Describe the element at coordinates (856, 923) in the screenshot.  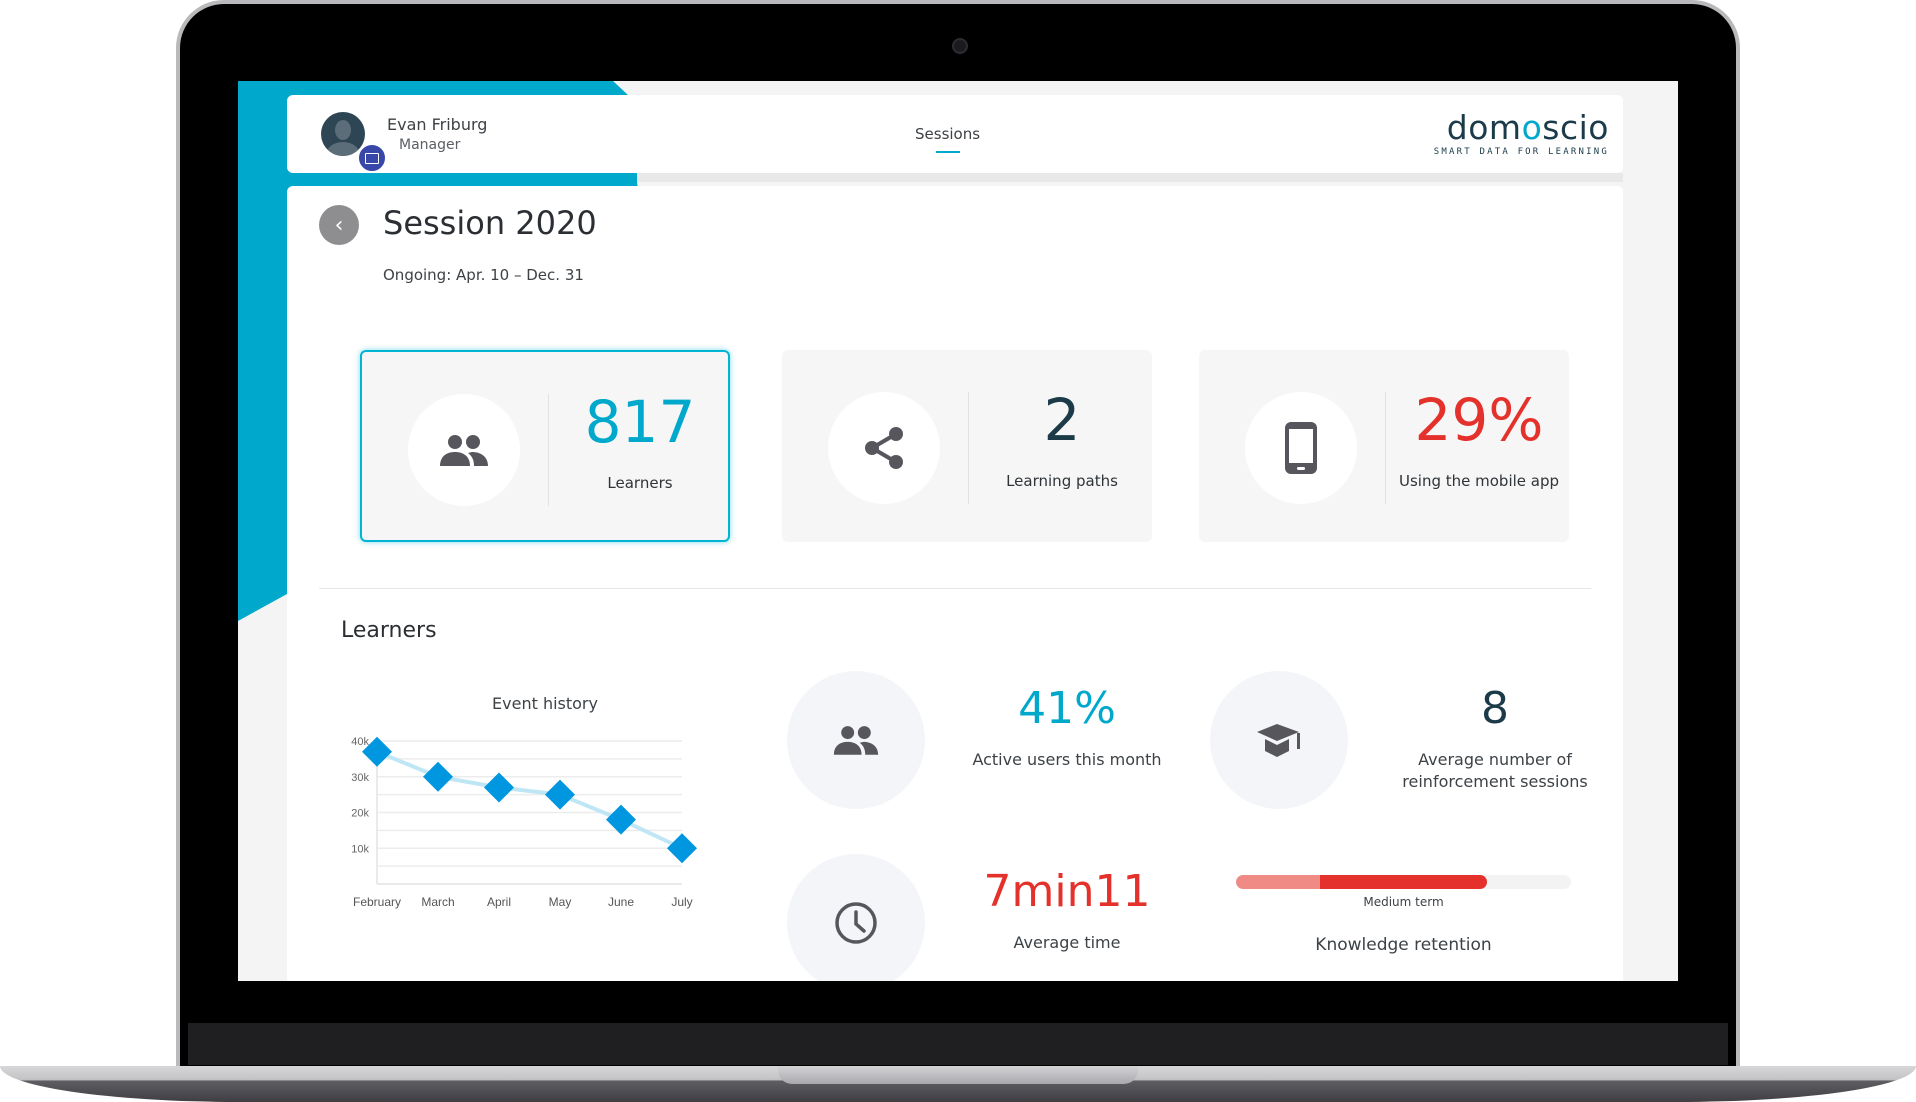
I see `clock-icon` at that location.